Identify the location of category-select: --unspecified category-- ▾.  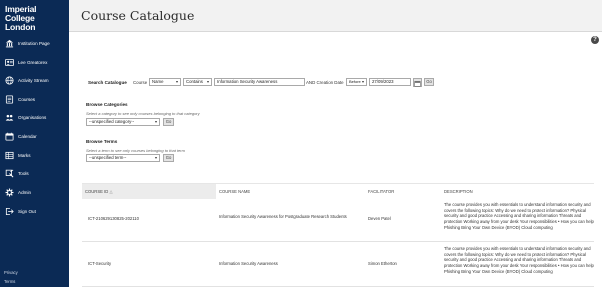
(123, 122).